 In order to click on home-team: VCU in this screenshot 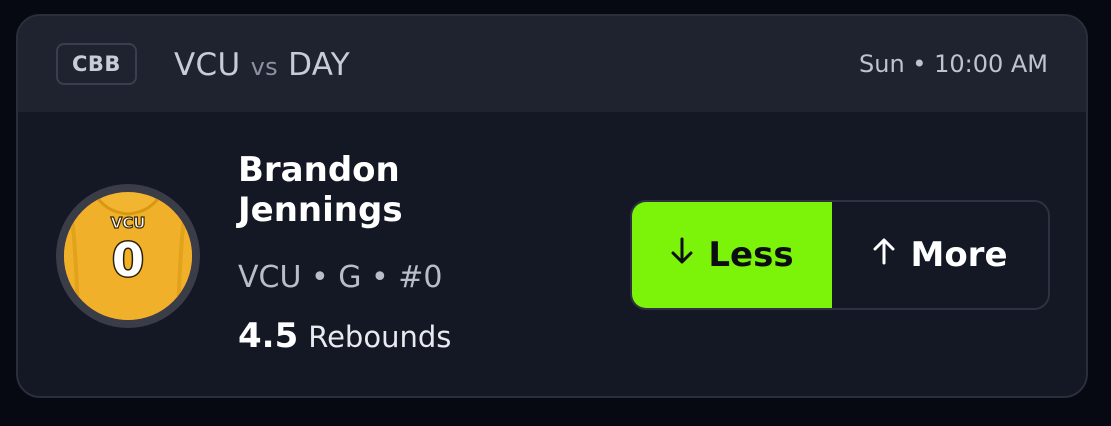, I will do `click(207, 65)`.